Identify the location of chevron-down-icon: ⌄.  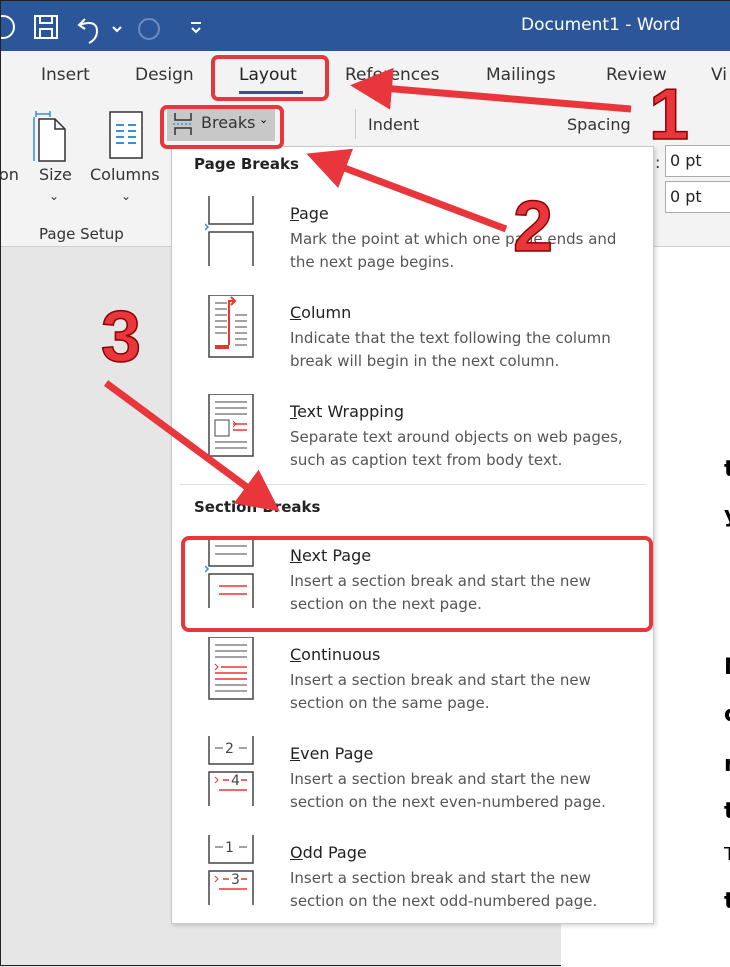
(264, 119).